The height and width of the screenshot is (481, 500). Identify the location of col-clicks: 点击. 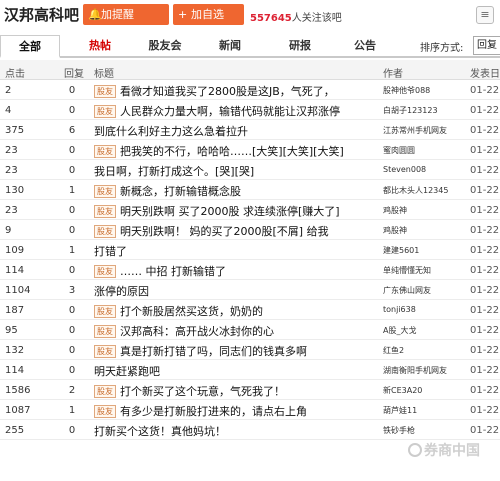
(15, 74).